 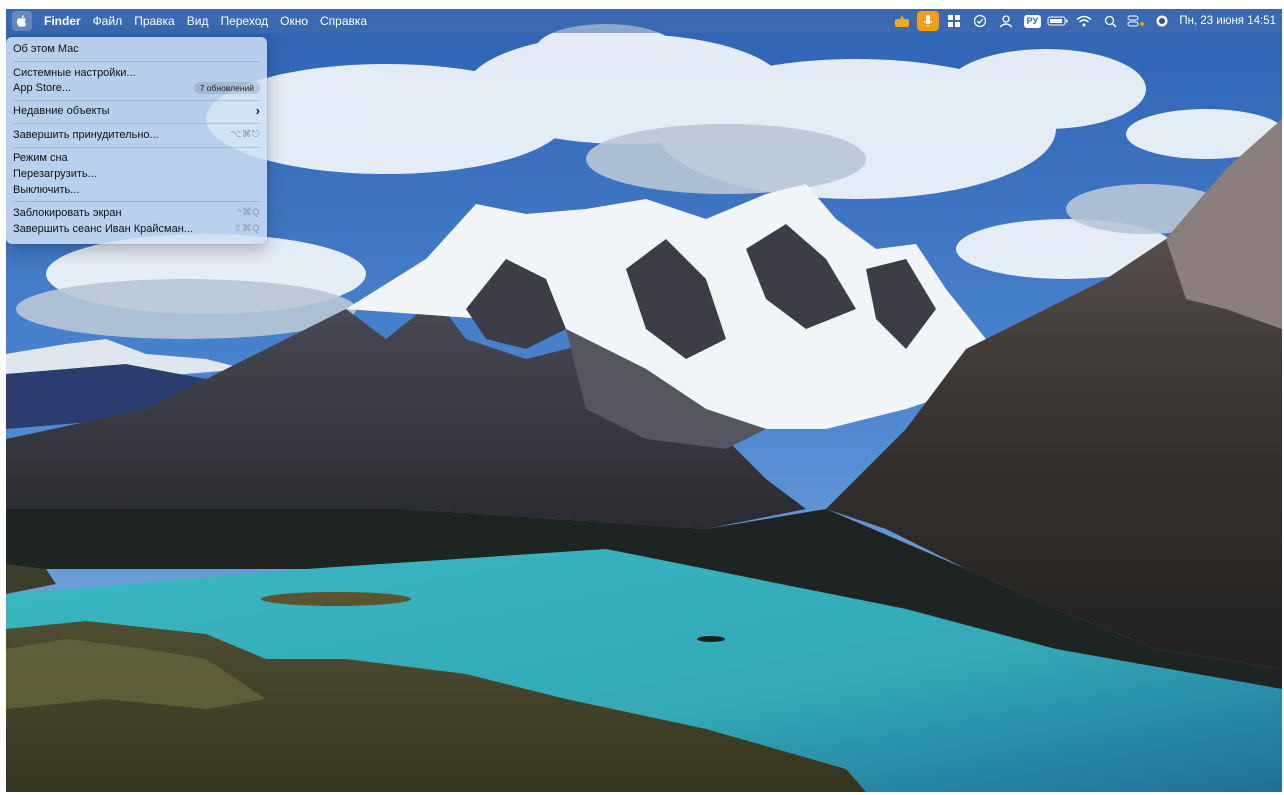 I want to click on menu-item-lock-screen: Заблокировать экран ^⌘Q, so click(x=136, y=213).